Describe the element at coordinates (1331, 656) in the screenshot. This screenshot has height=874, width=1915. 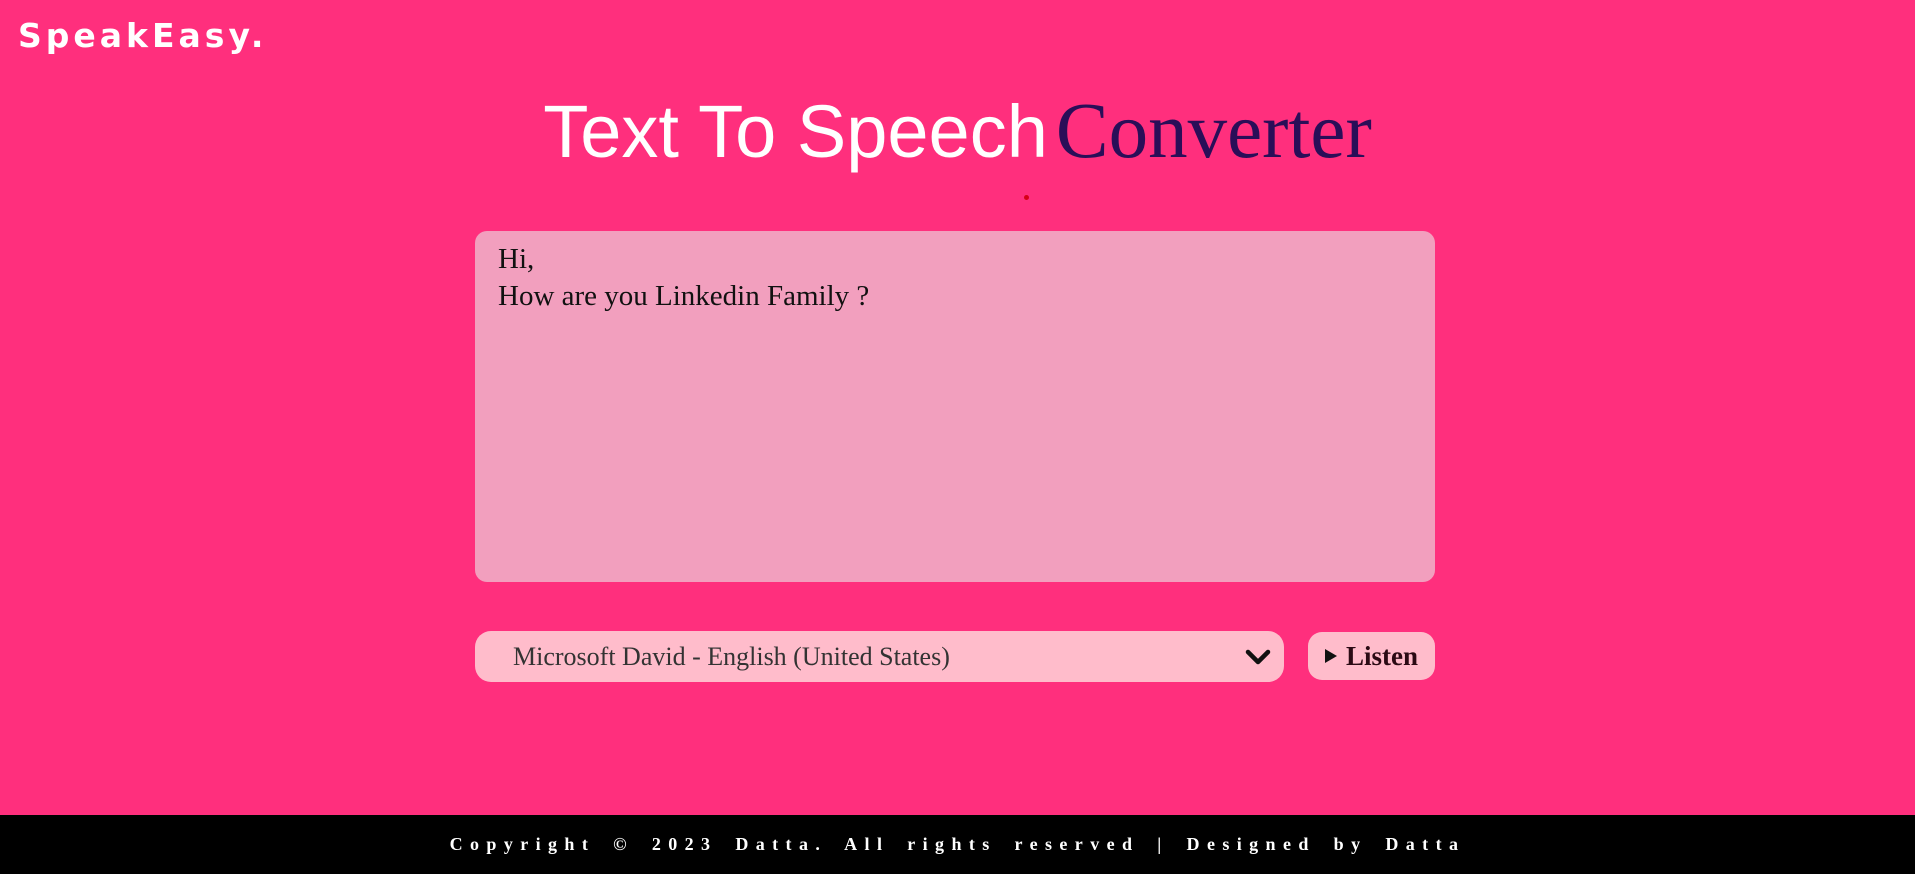
I see `play-icon` at that location.